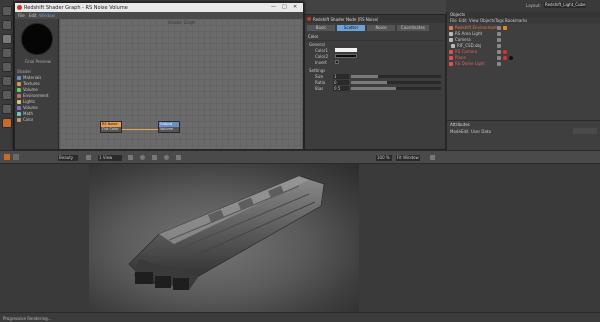 The image size is (600, 322). I want to click on stop-icon, so click(16, 157).